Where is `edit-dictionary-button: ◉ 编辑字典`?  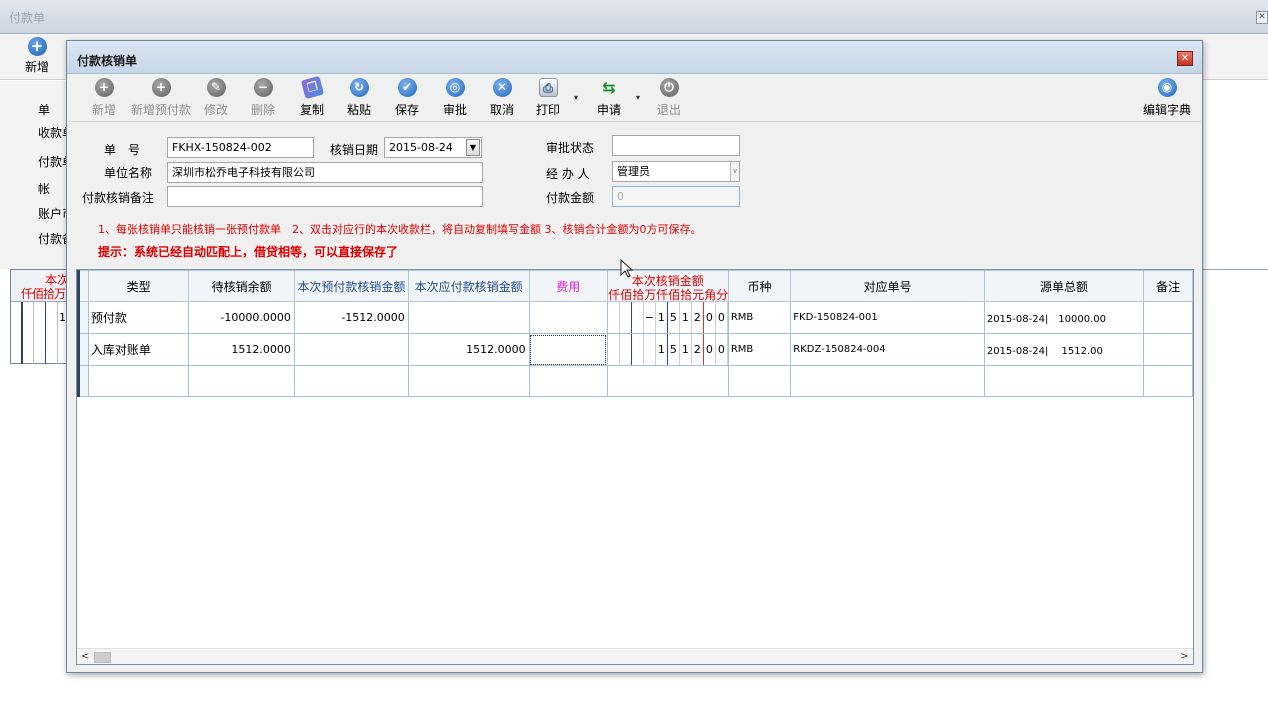 edit-dictionary-button: ◉ 编辑字典 is located at coordinates (1167, 98).